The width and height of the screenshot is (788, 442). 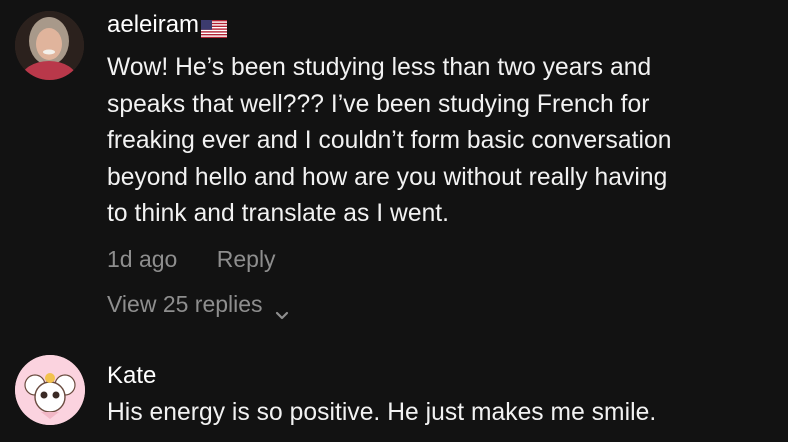 I want to click on username: Kate, so click(x=131, y=376).